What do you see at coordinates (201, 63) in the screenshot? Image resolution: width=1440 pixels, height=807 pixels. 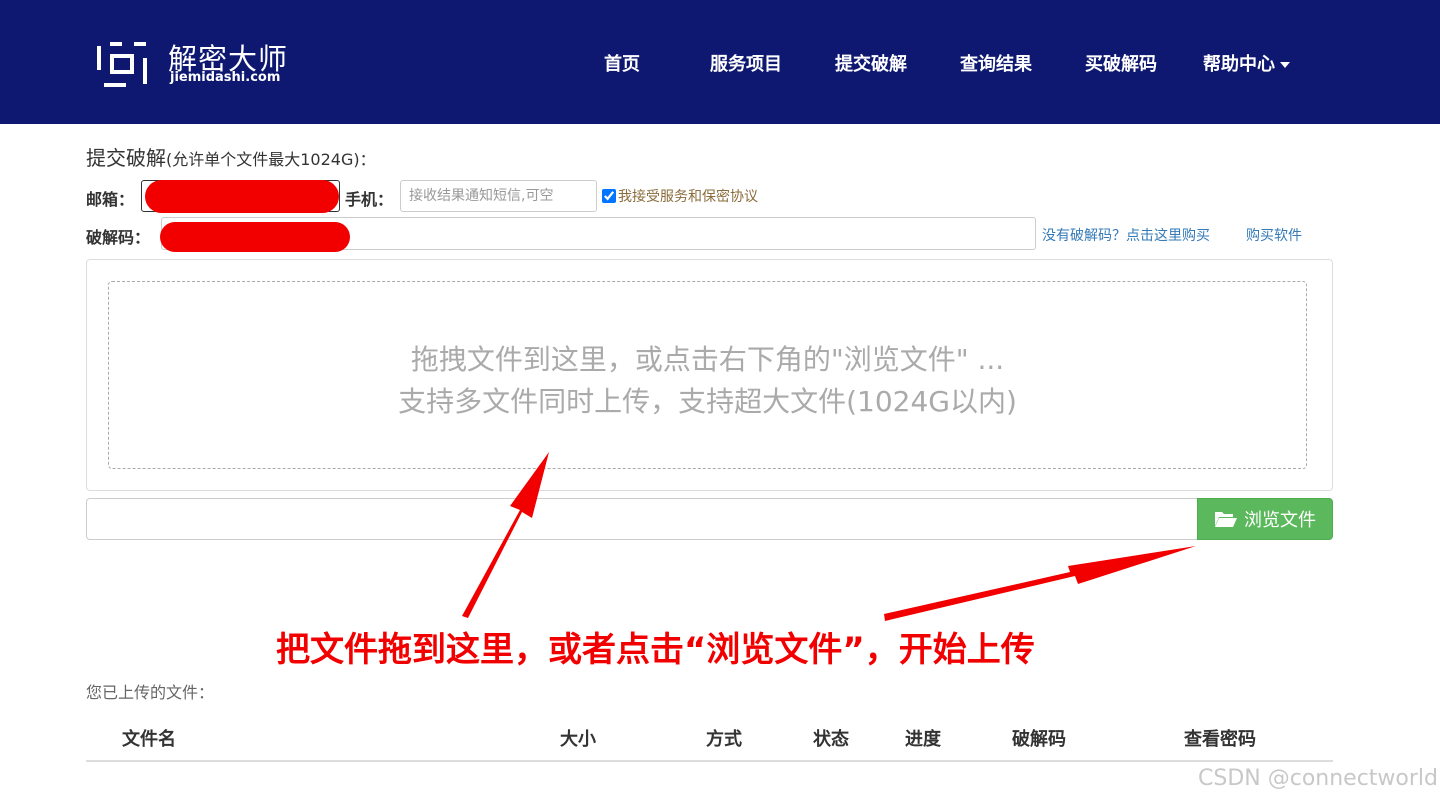 I see `site-logo: 解密大师 jiemidashi.com` at bounding box center [201, 63].